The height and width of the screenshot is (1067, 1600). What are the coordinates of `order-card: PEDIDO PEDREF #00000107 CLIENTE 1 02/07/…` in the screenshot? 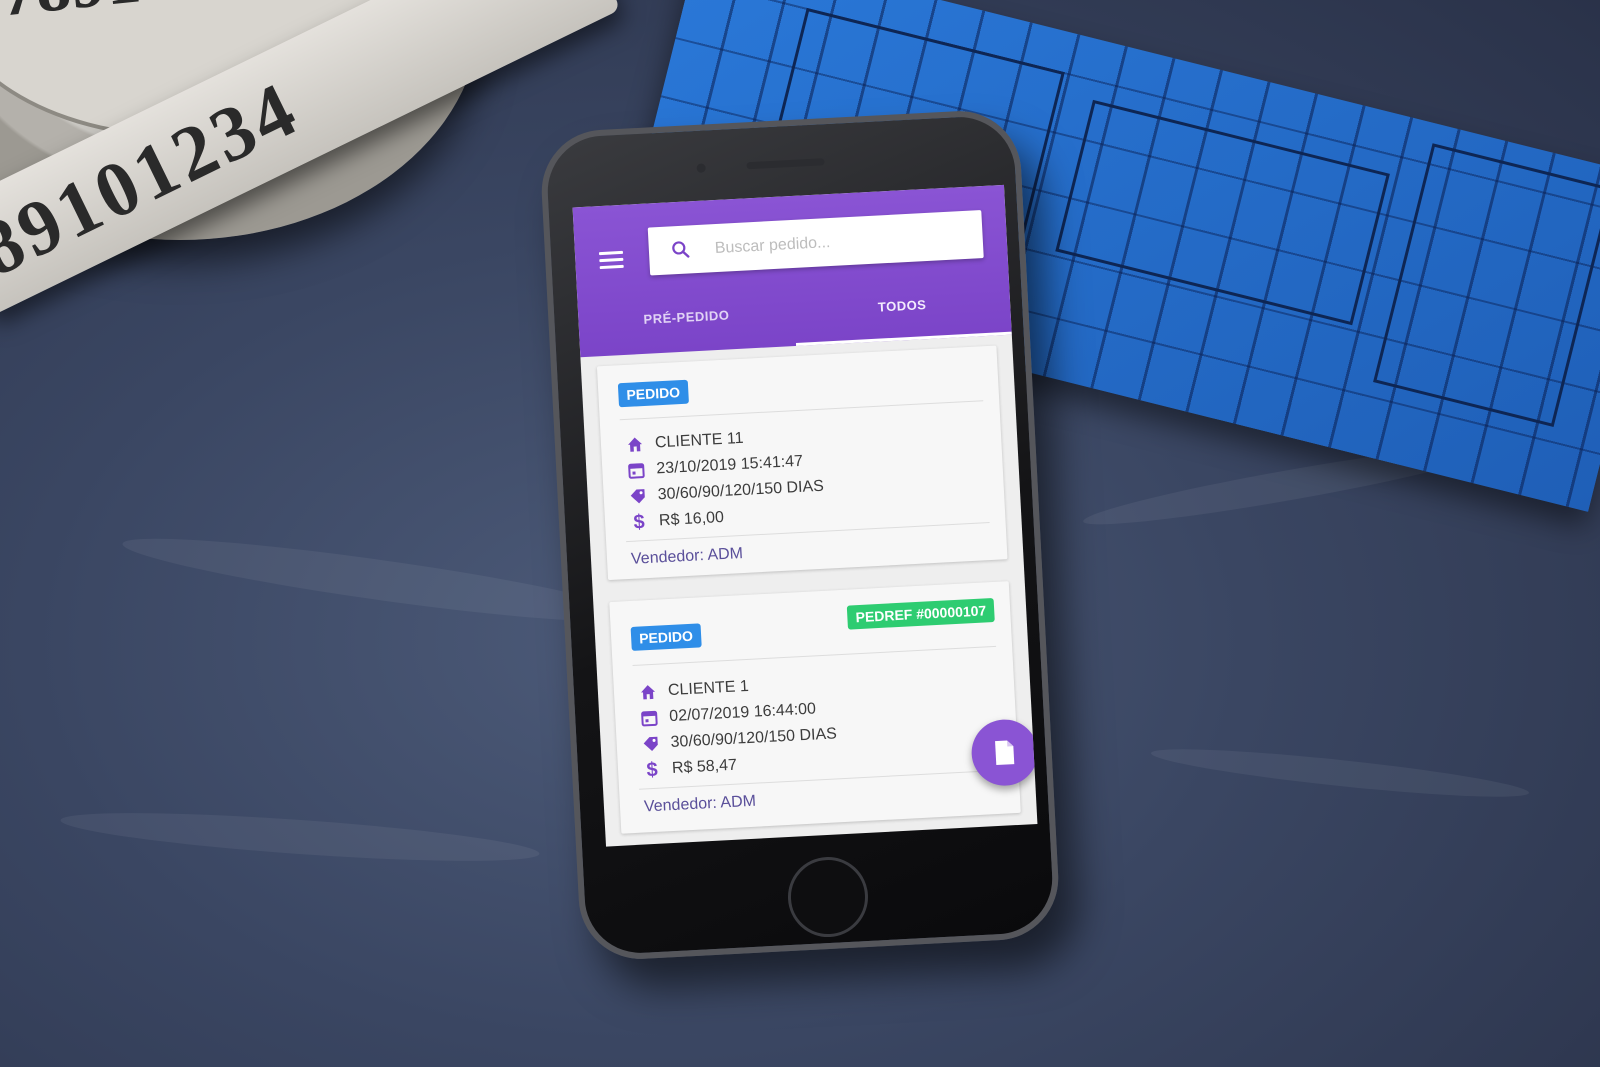 It's located at (815, 707).